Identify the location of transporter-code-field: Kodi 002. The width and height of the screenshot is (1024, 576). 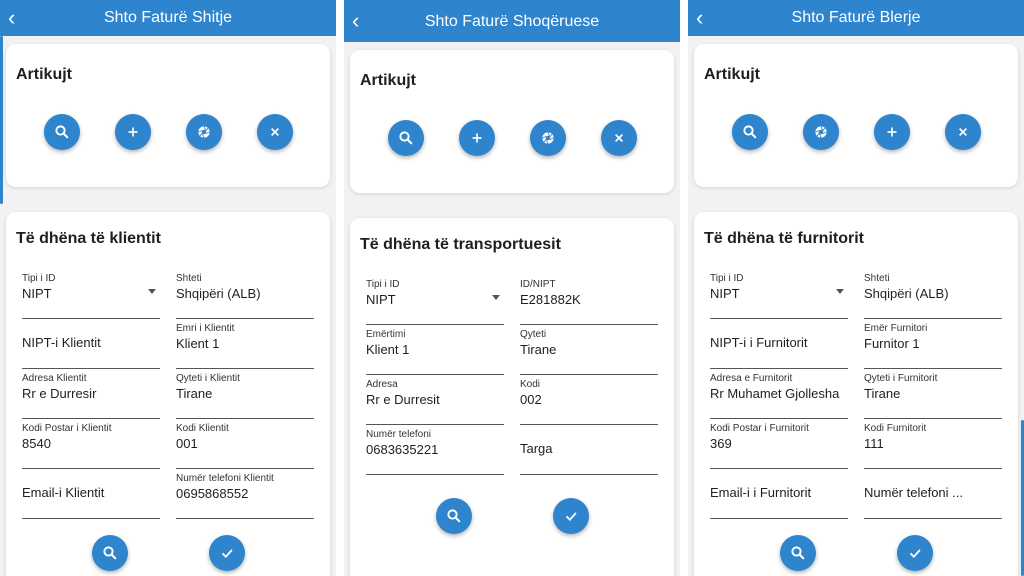
(589, 400).